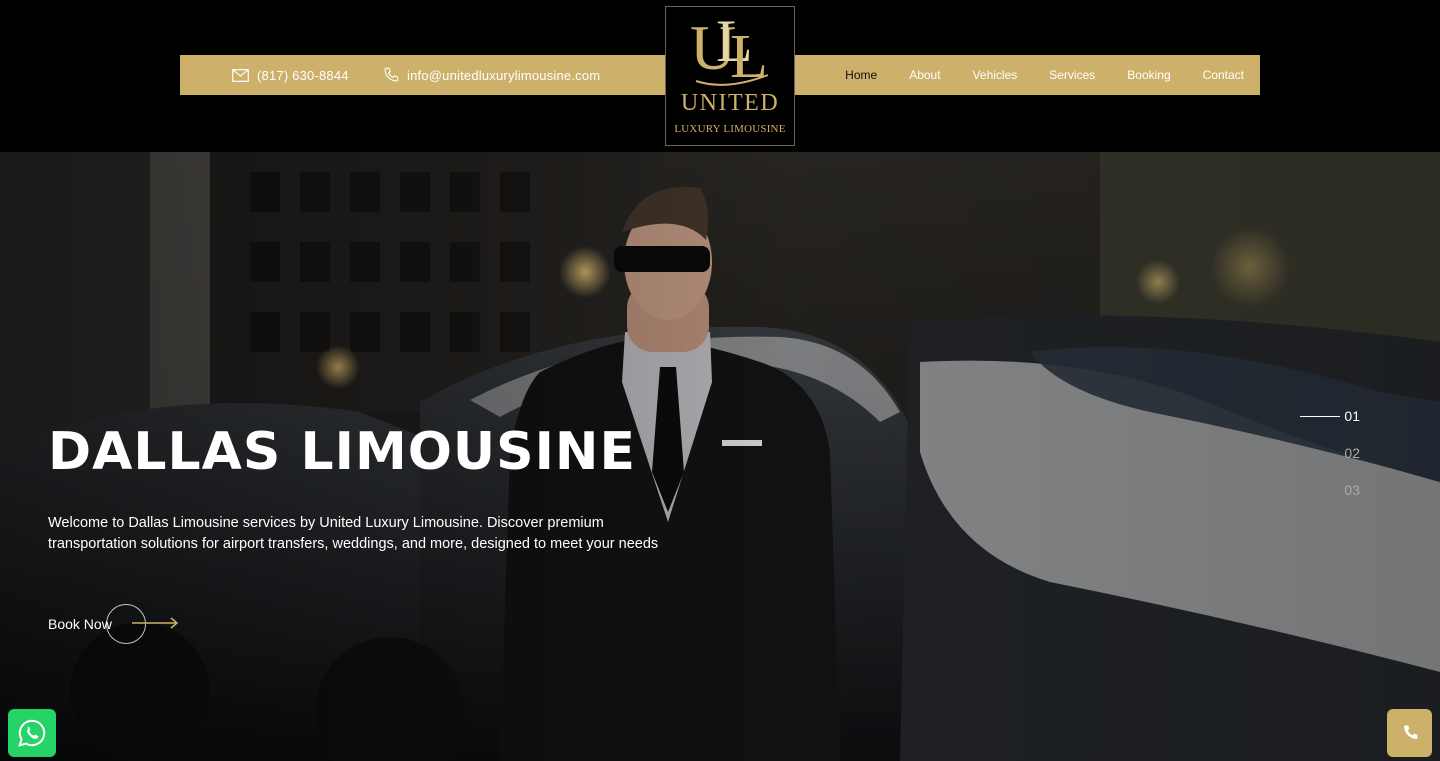  I want to click on nav-home: Home, so click(861, 75).